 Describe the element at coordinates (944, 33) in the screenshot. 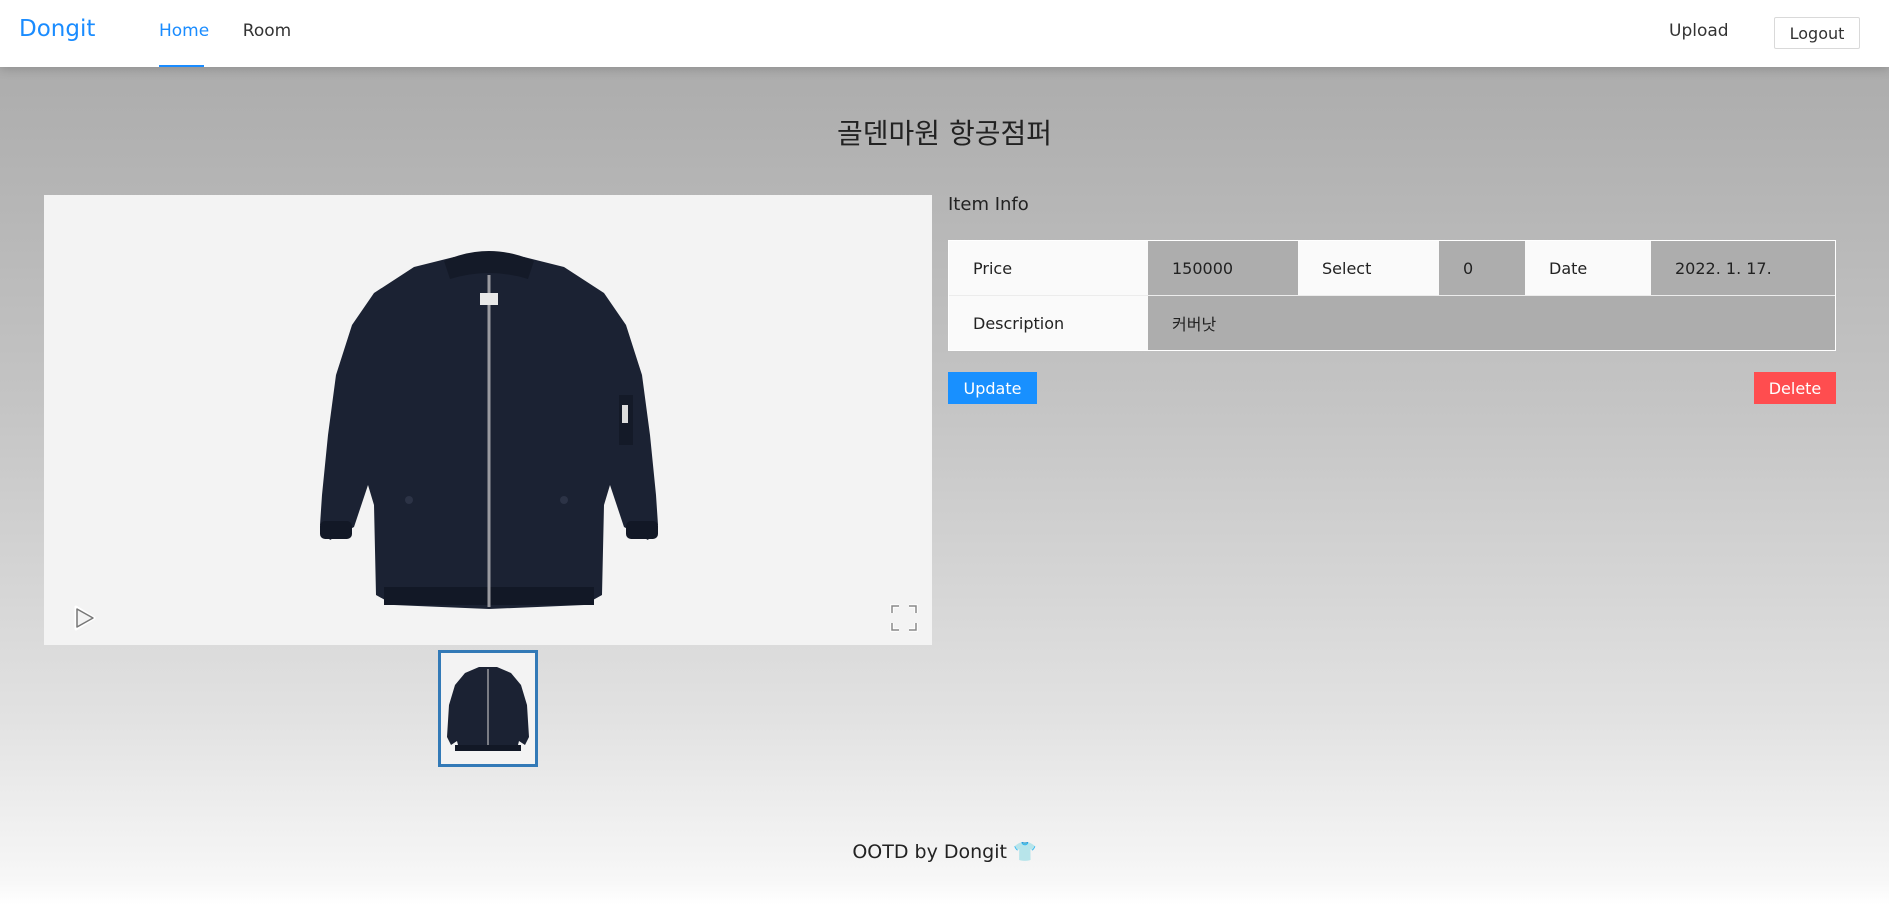

I see `top-navbar: Dongit Home Room Upload Logout` at that location.